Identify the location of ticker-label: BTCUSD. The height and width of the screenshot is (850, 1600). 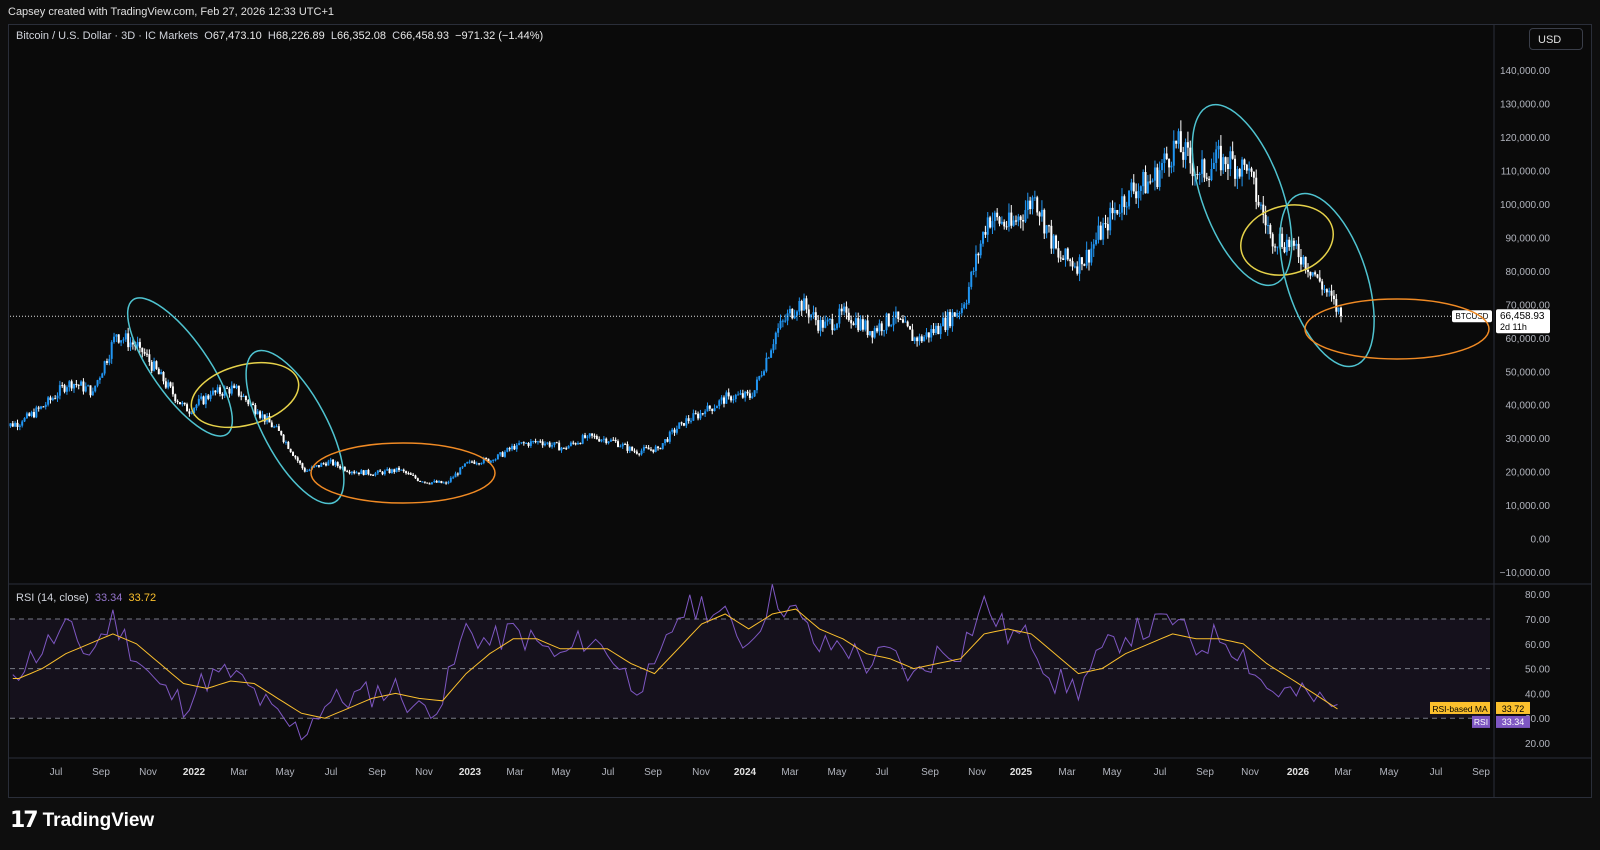
(1472, 316).